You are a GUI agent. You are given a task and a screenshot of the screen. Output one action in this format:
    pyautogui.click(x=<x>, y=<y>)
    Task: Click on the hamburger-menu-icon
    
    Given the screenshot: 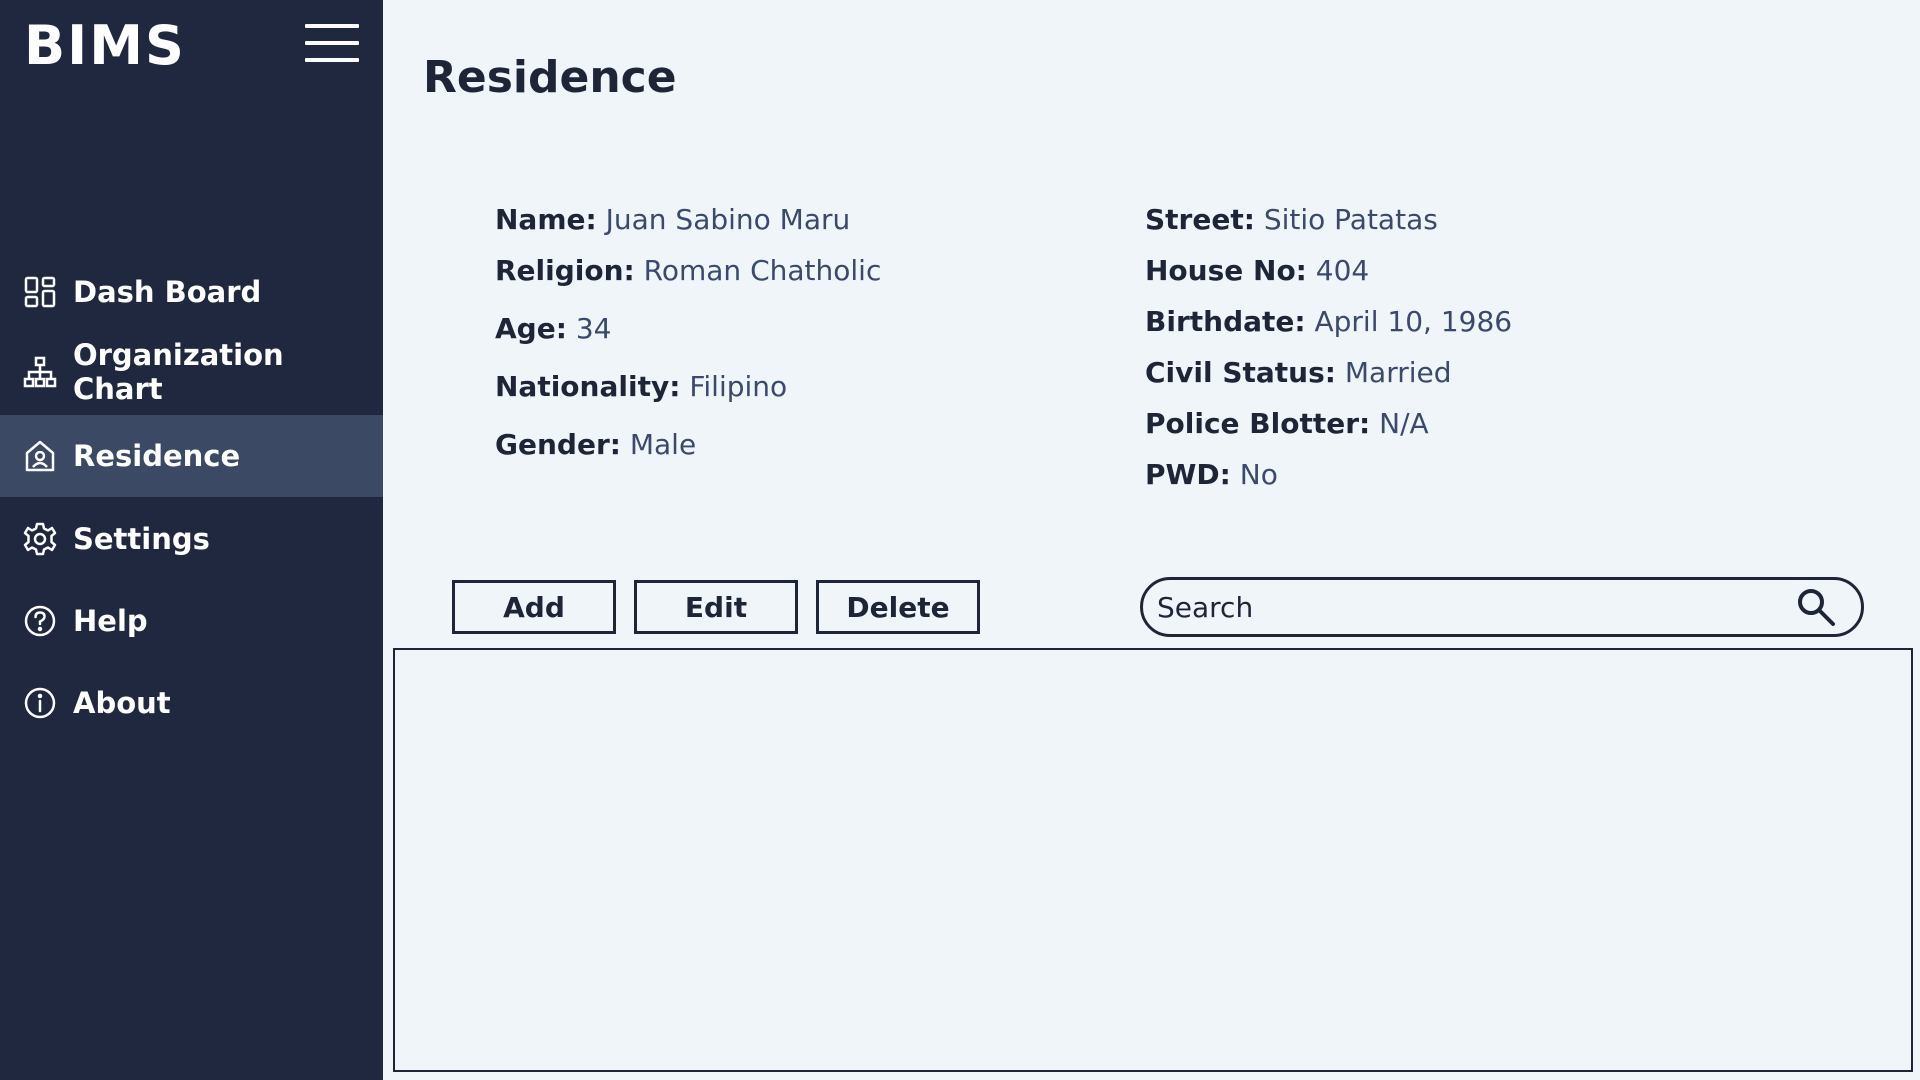 What is the action you would take?
    pyautogui.click(x=332, y=44)
    